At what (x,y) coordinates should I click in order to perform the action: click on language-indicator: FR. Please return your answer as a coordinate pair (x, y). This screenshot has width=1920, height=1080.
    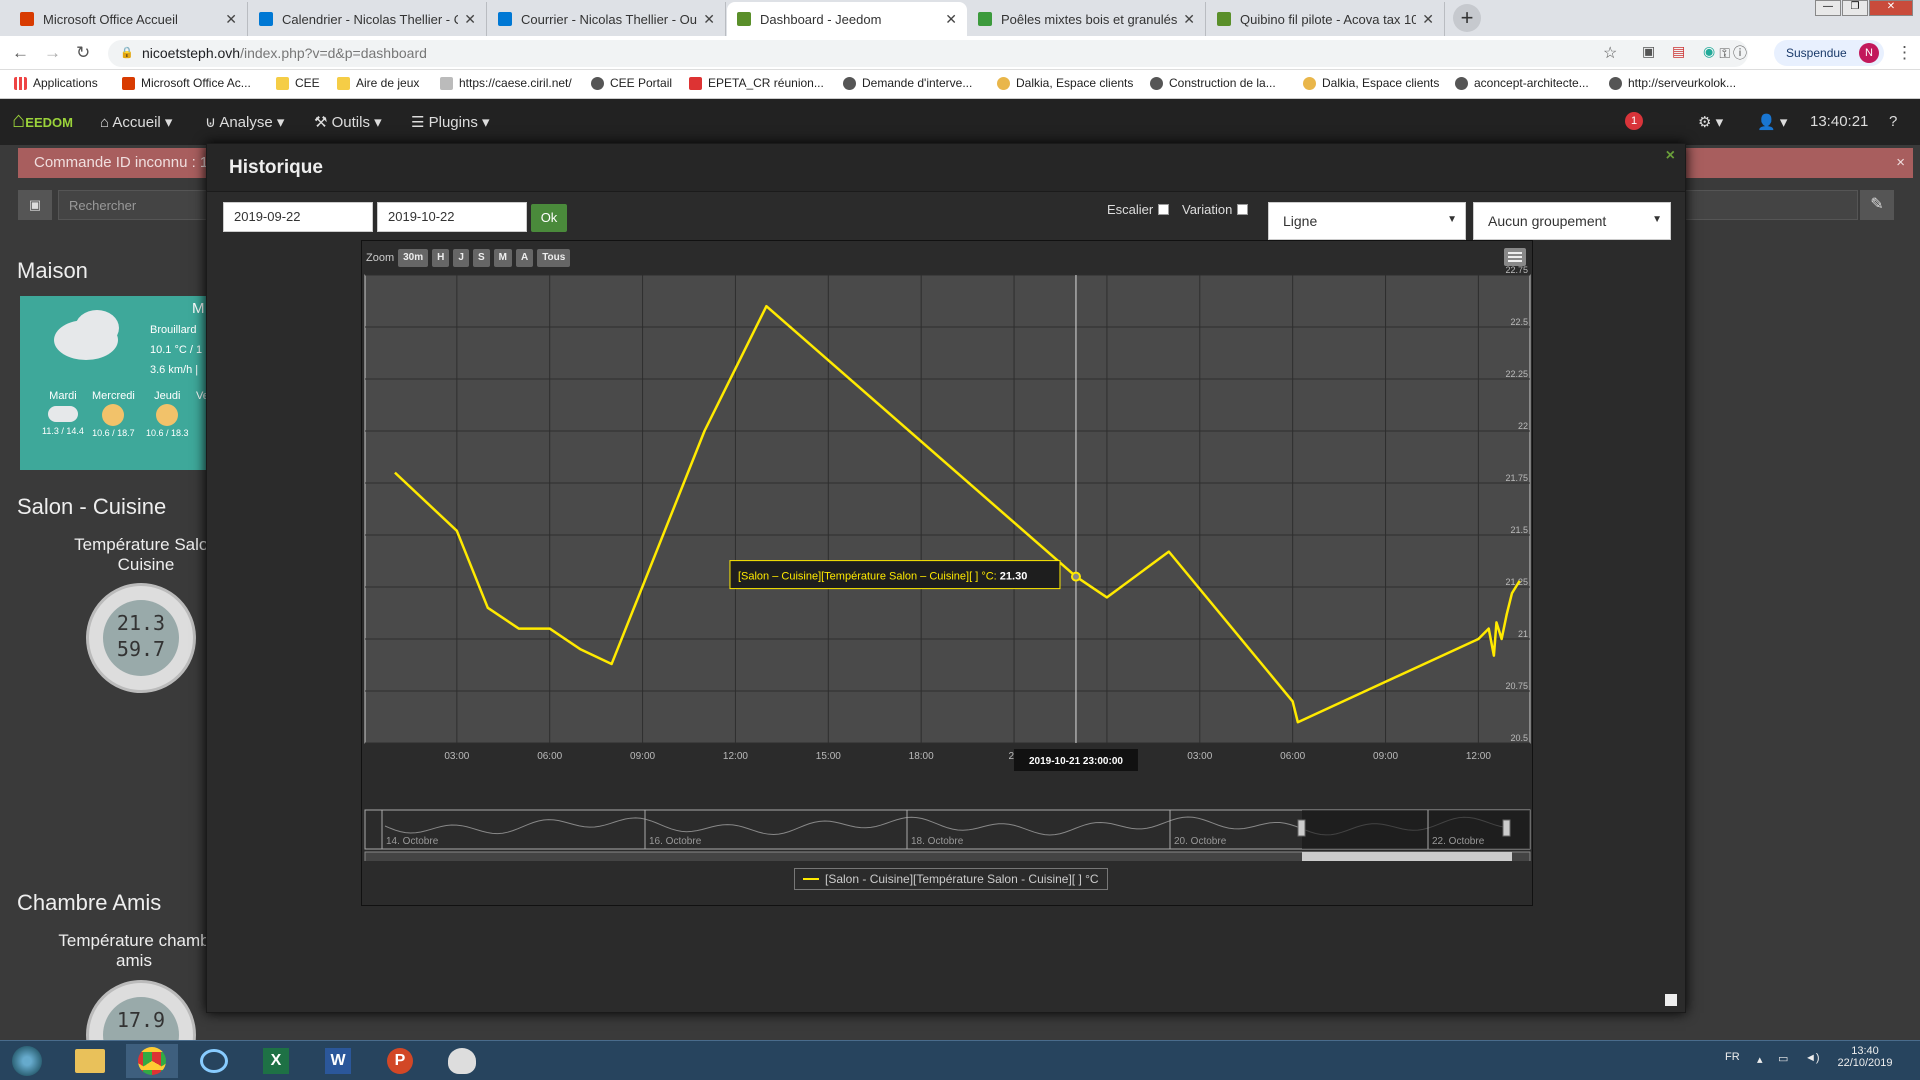
    Looking at the image, I should click on (1732, 1057).